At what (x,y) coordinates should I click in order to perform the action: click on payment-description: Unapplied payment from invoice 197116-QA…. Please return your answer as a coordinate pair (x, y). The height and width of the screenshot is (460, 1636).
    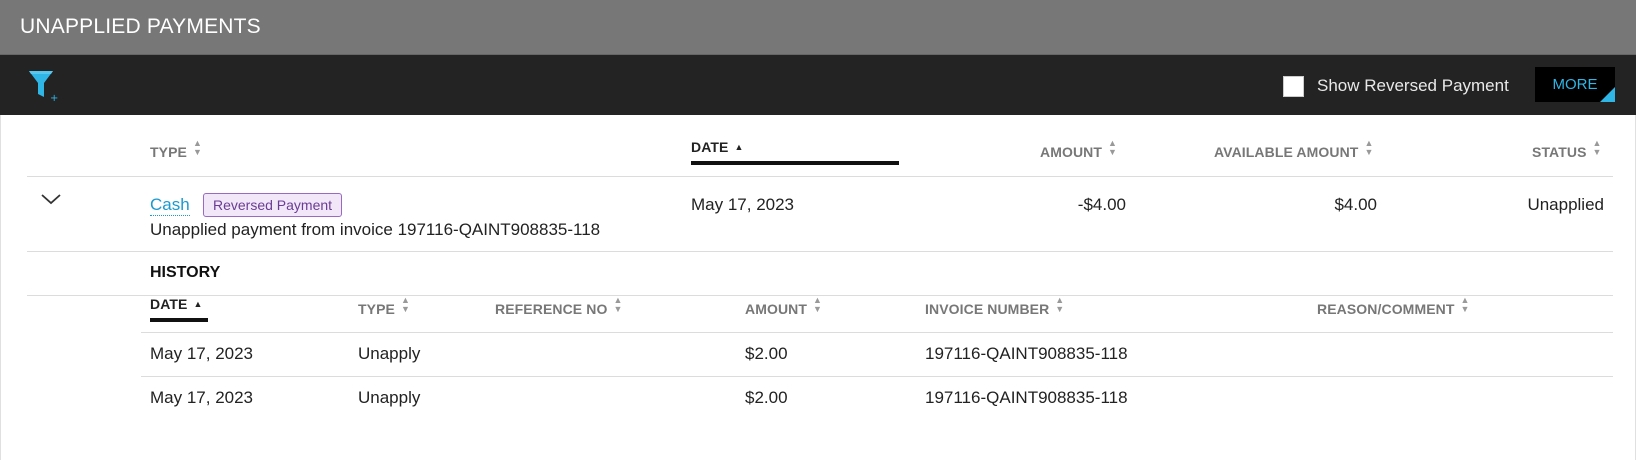
    Looking at the image, I should click on (375, 229).